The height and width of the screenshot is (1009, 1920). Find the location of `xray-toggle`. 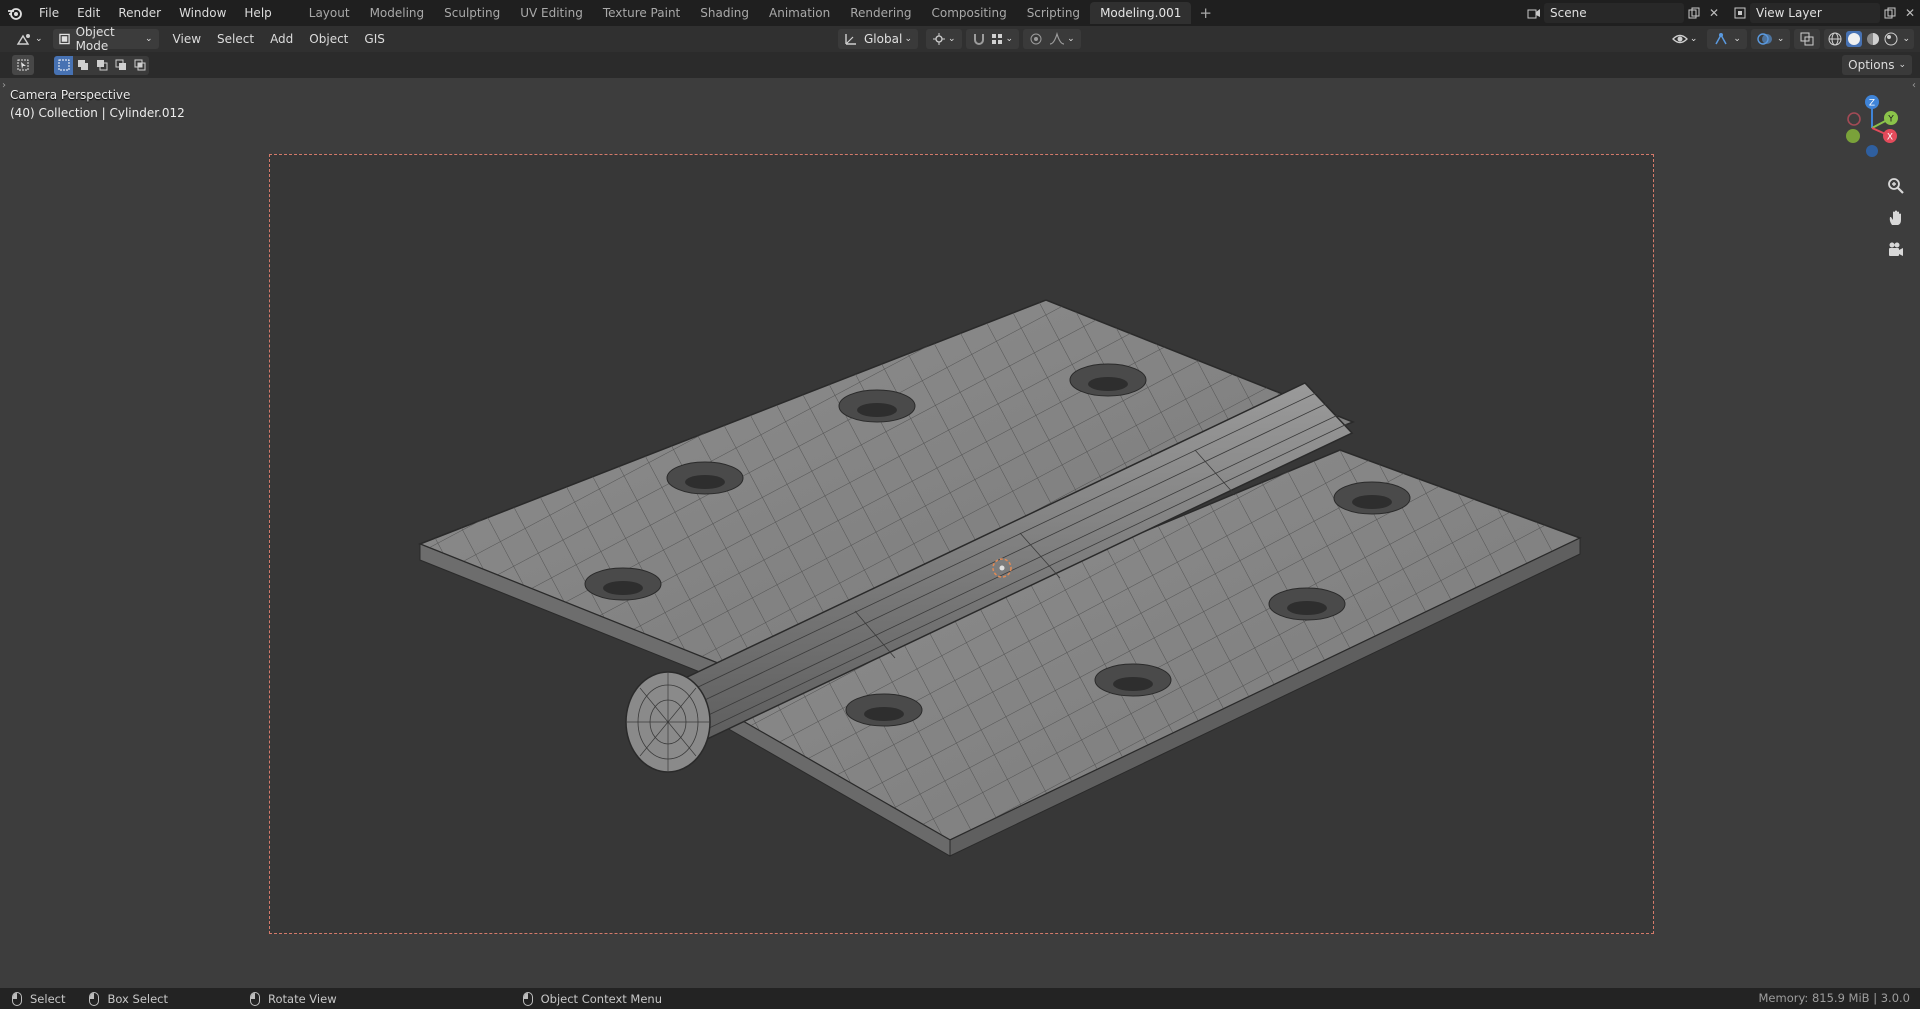

xray-toggle is located at coordinates (1807, 39).